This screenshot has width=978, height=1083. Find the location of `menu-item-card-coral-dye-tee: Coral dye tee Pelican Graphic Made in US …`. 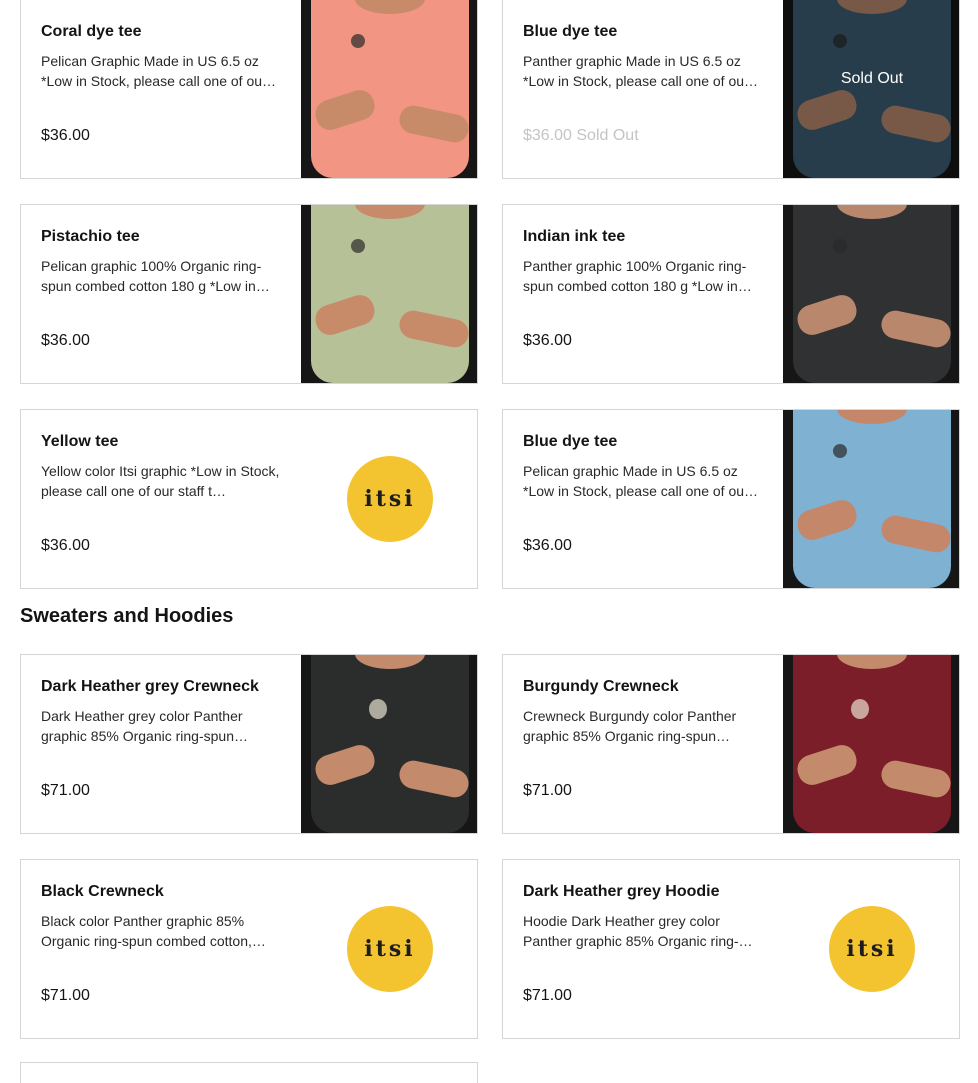

menu-item-card-coral-dye-tee: Coral dye tee Pelican Graphic Made in US … is located at coordinates (249, 89).